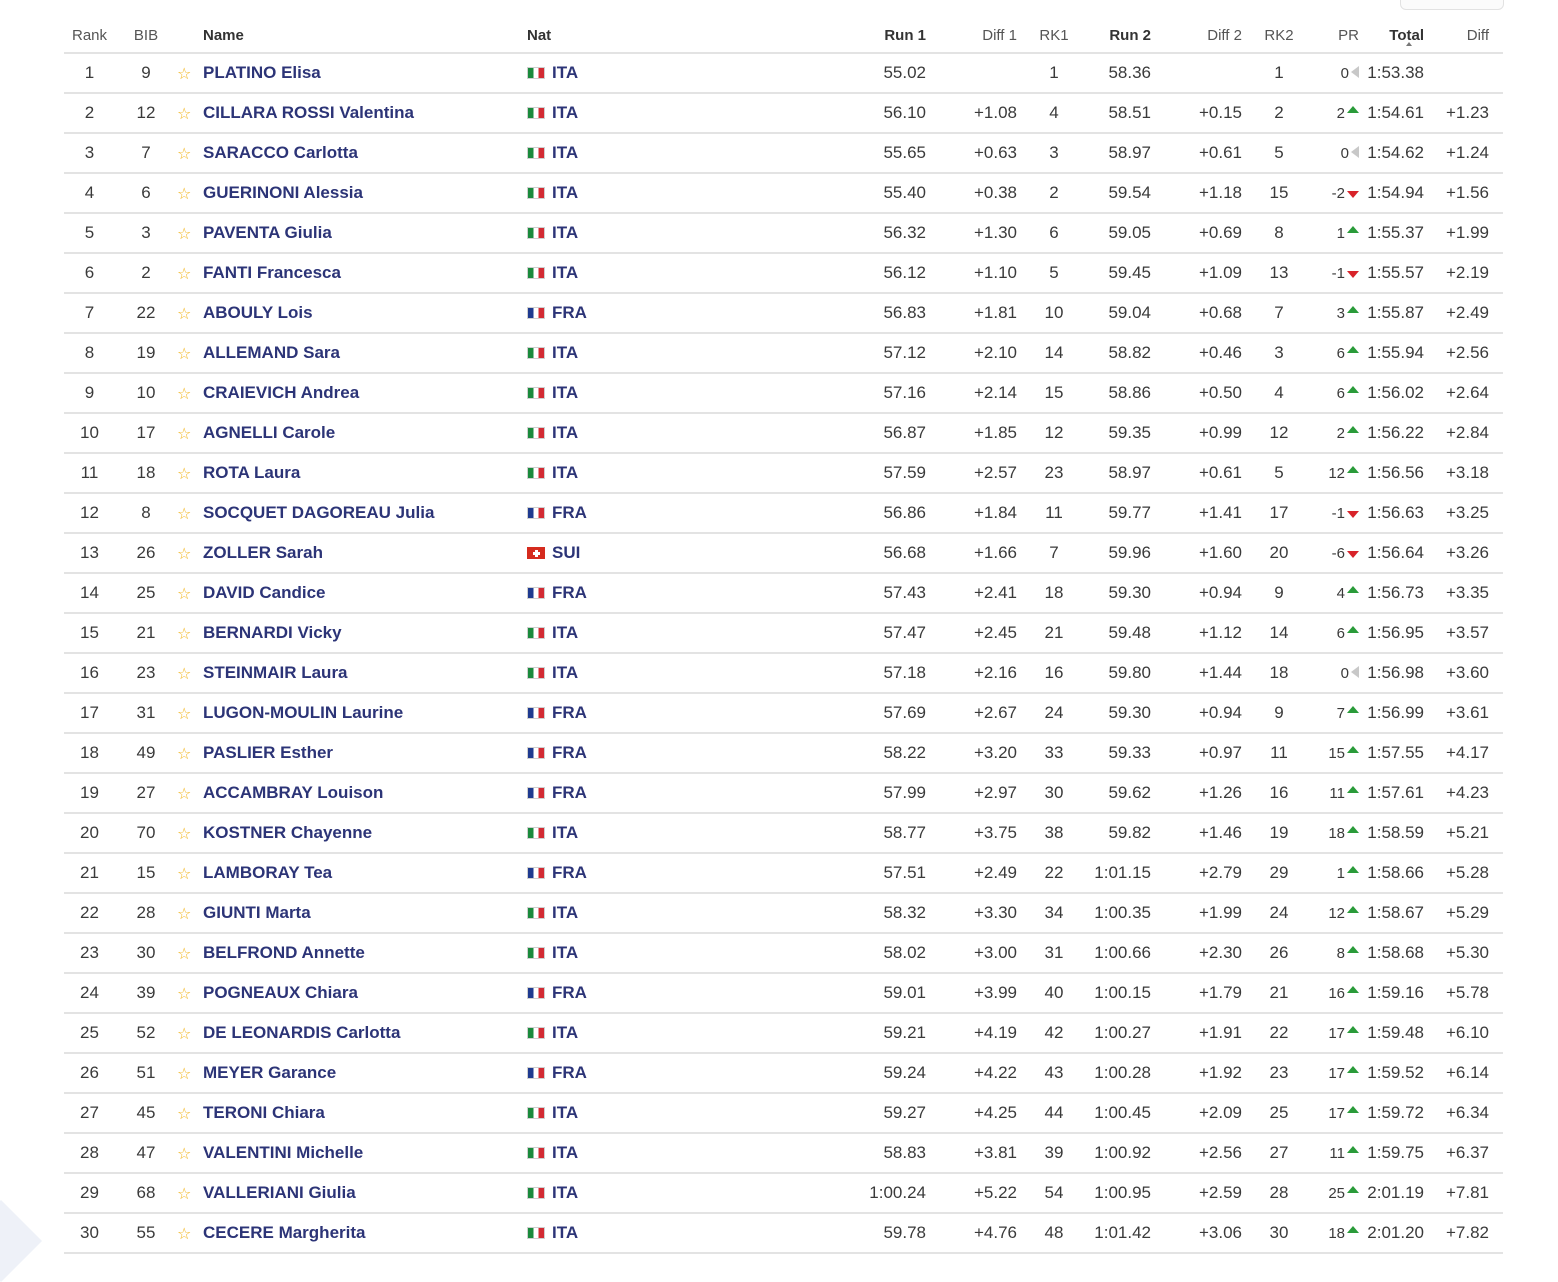 Image resolution: width=1558 pixels, height=1282 pixels. Describe the element at coordinates (308, 113) in the screenshot. I see `athlete-name-link: CILLARA ROSSI Valentina` at that location.